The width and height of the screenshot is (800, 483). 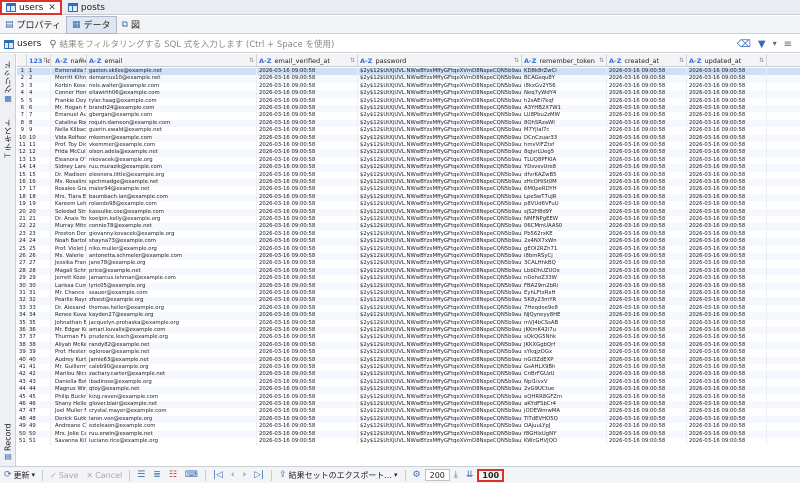 What do you see at coordinates (172, 286) in the screenshot?
I see `cell-email: lyric05@example.org` at bounding box center [172, 286].